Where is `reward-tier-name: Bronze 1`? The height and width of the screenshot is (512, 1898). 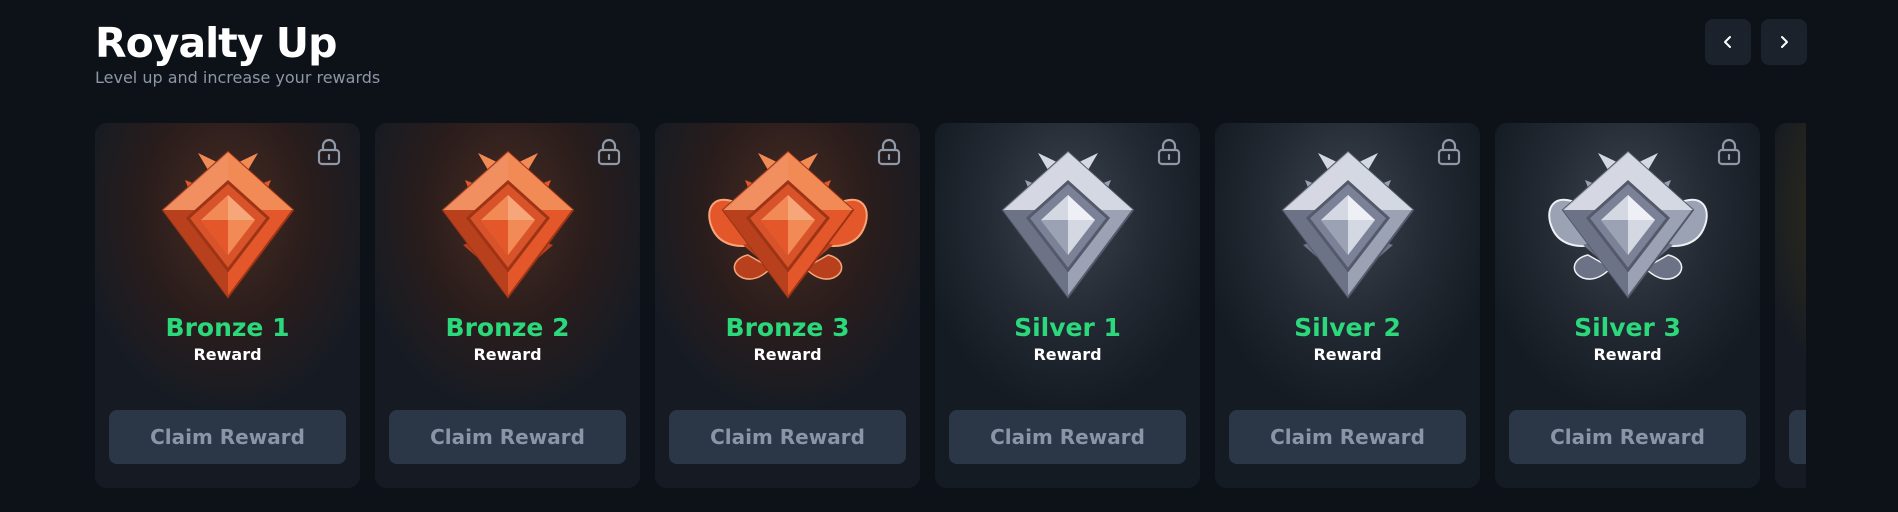
reward-tier-name: Bronze 1 is located at coordinates (227, 327).